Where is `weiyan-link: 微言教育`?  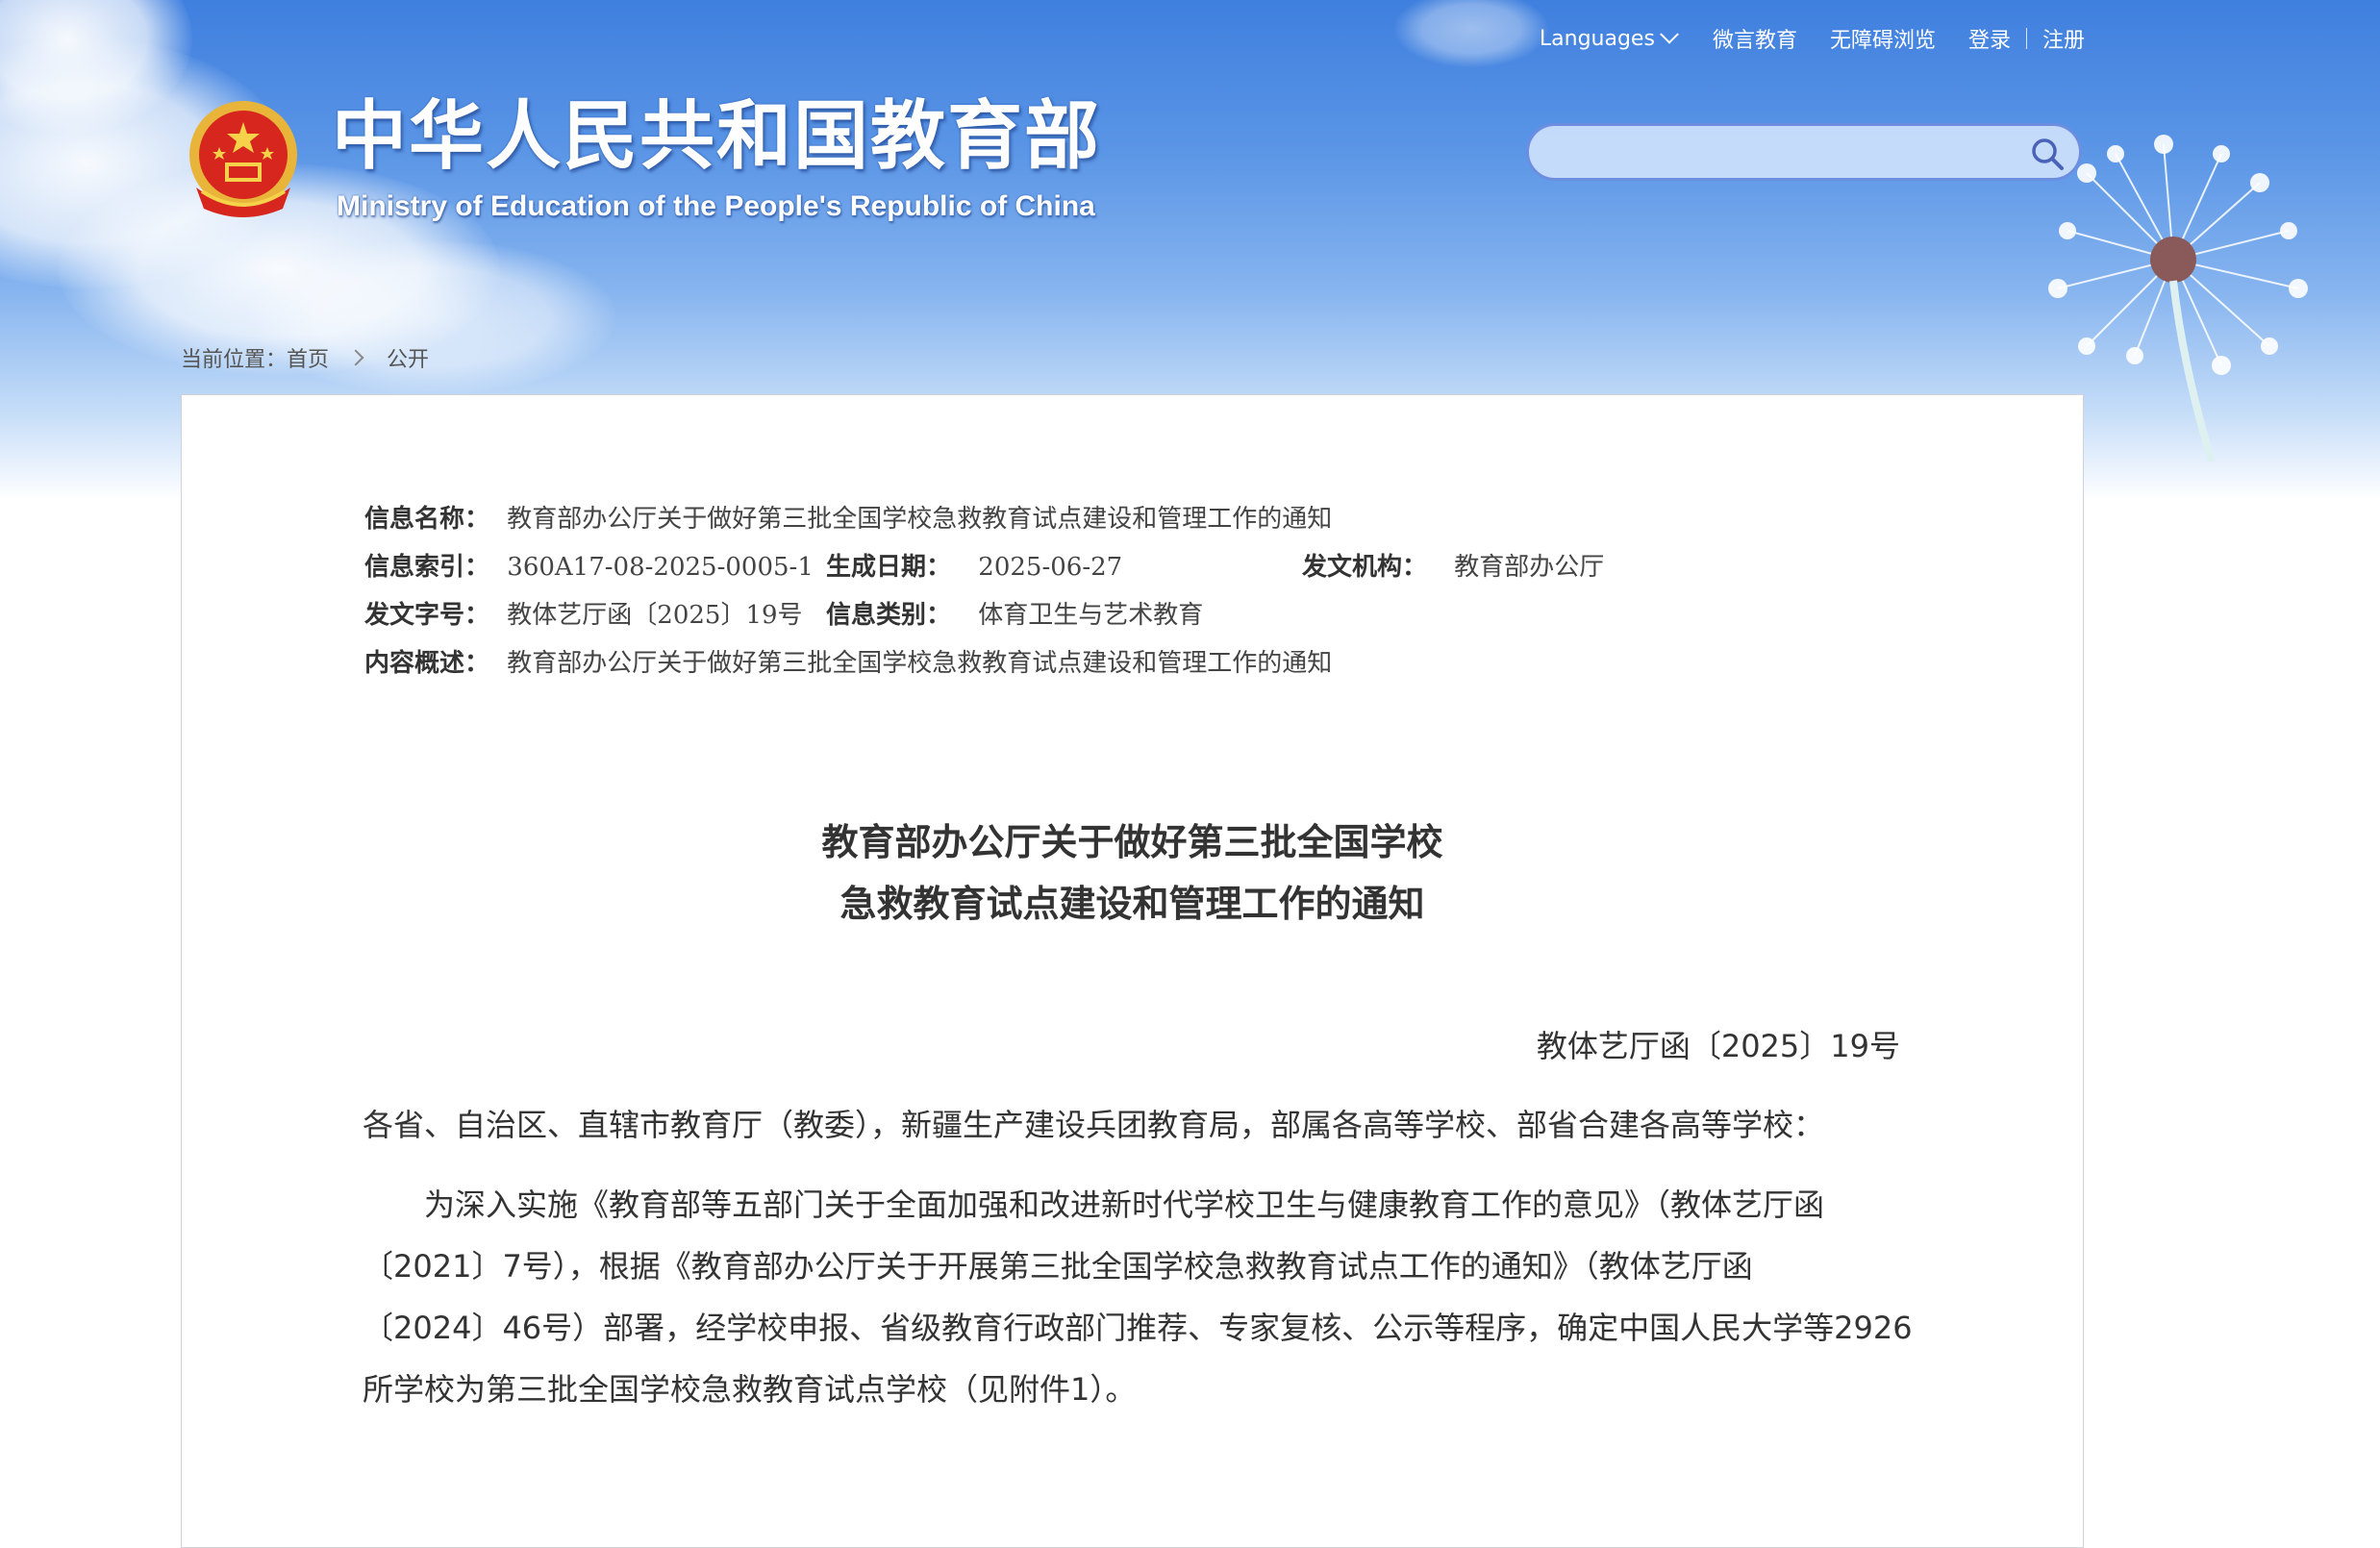 weiyan-link: 微言教育 is located at coordinates (1755, 38).